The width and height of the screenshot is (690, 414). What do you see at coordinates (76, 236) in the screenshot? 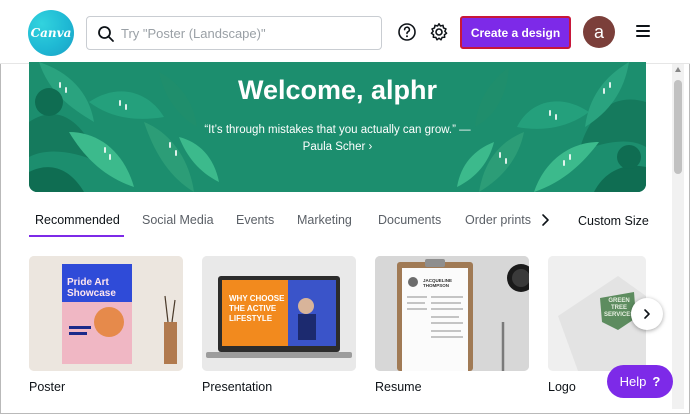
I see `active-tab-indicator` at bounding box center [76, 236].